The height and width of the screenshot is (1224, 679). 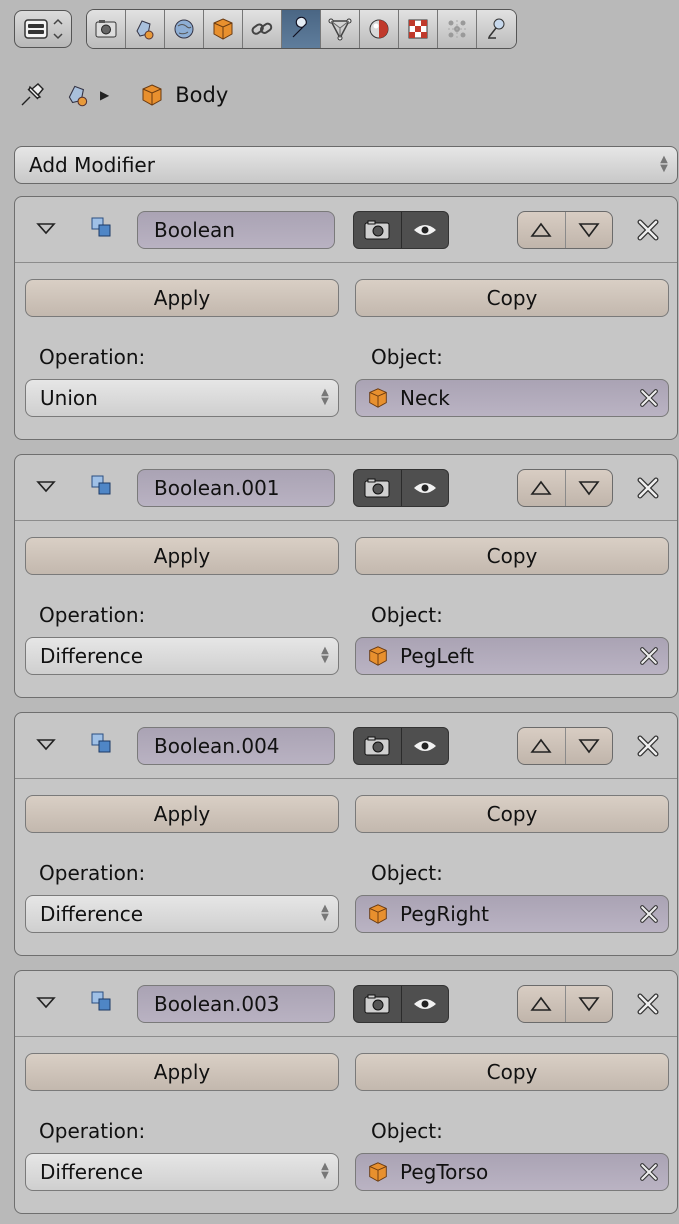 I want to click on tab-modifiers, so click(x=301, y=29).